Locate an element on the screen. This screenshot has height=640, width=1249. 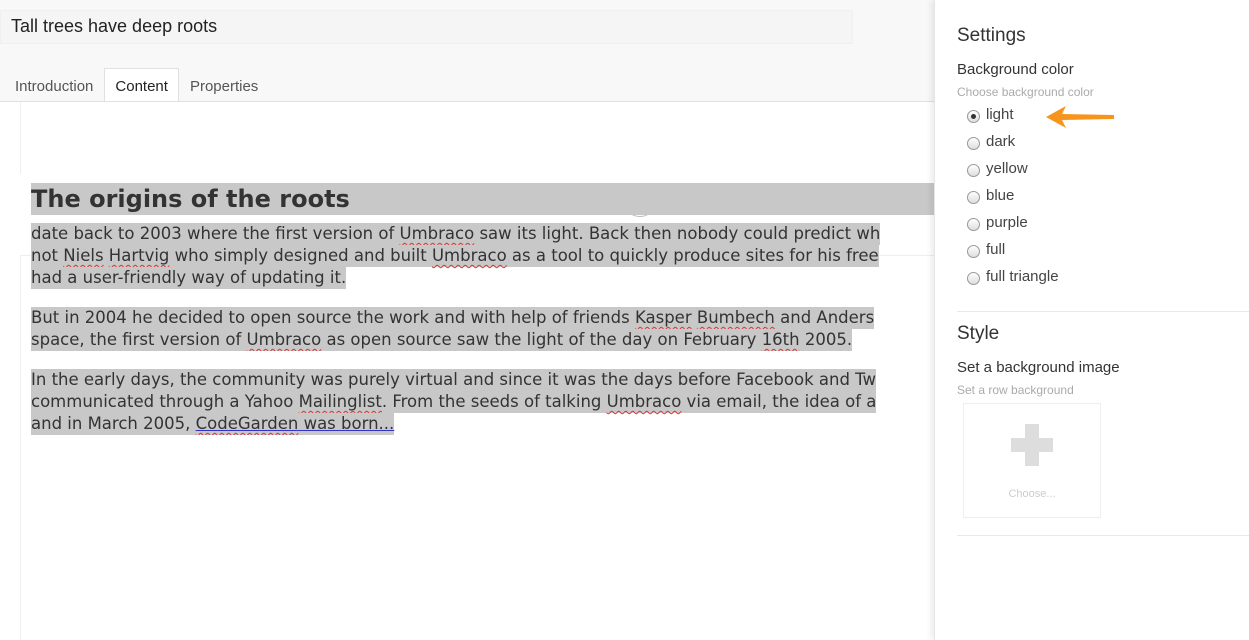
tab-bar: Introduction Content Properties is located at coordinates (134, 85).